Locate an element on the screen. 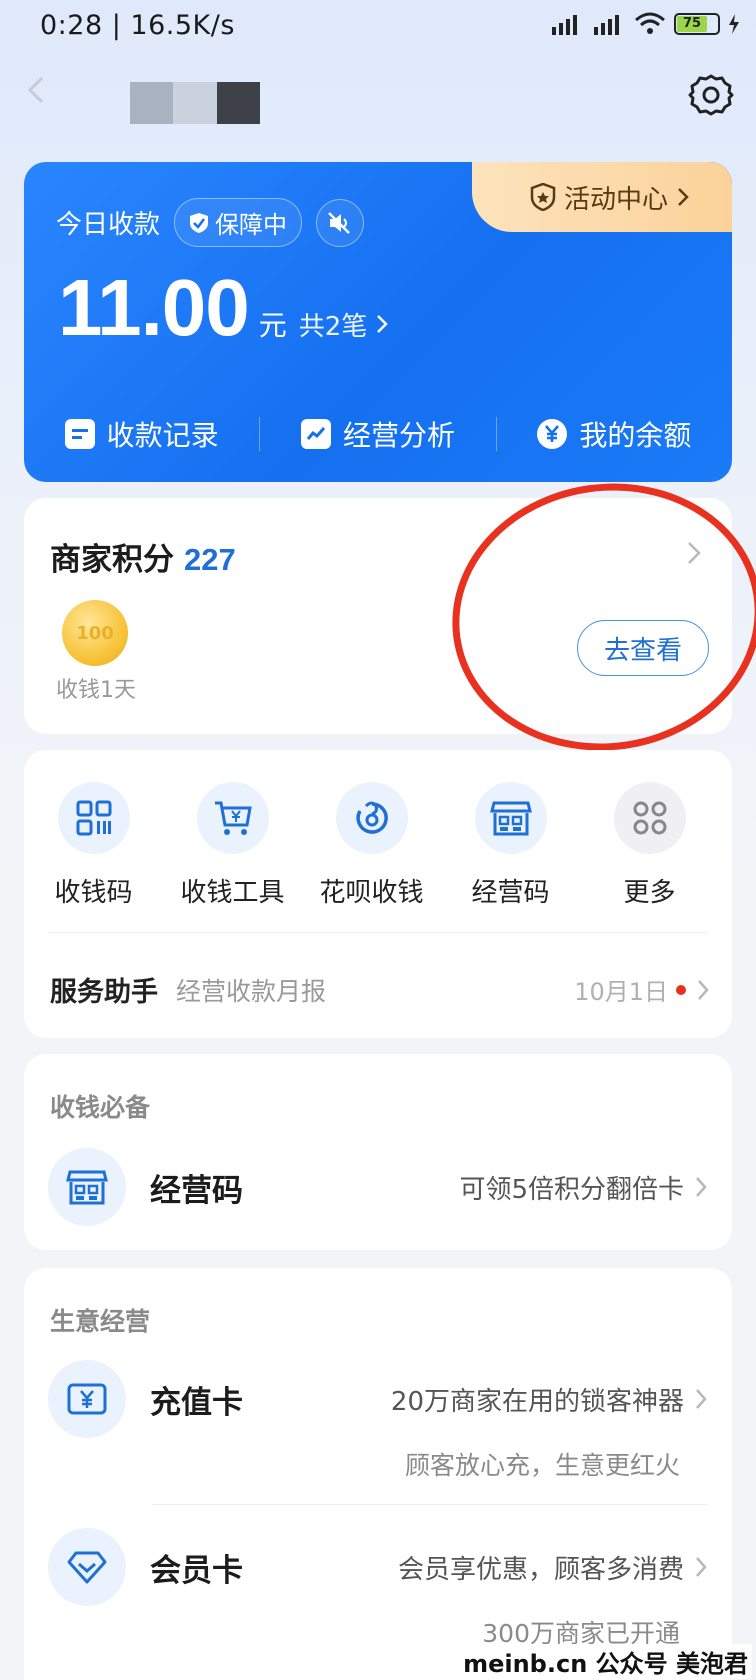 This screenshot has height=1680, width=756. business-code-row: 经营码 可领5倍积分翻倍卡 is located at coordinates (378, 1187).